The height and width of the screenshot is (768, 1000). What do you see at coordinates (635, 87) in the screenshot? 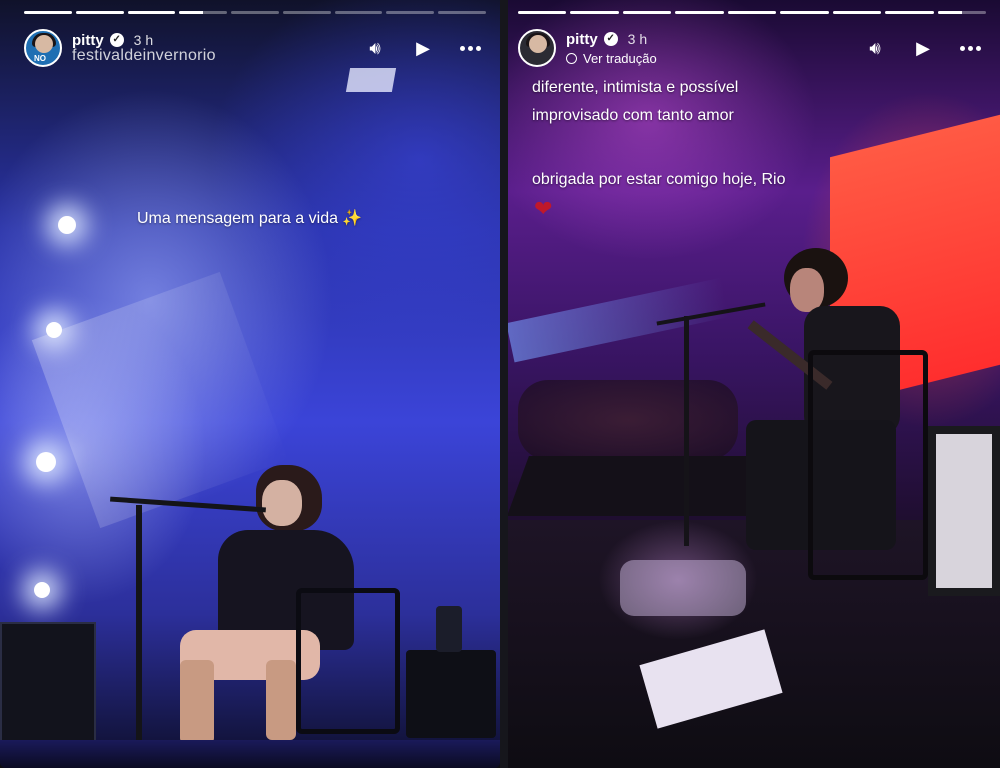
I see `story-caption-line: diferente, intimista e possível` at bounding box center [635, 87].